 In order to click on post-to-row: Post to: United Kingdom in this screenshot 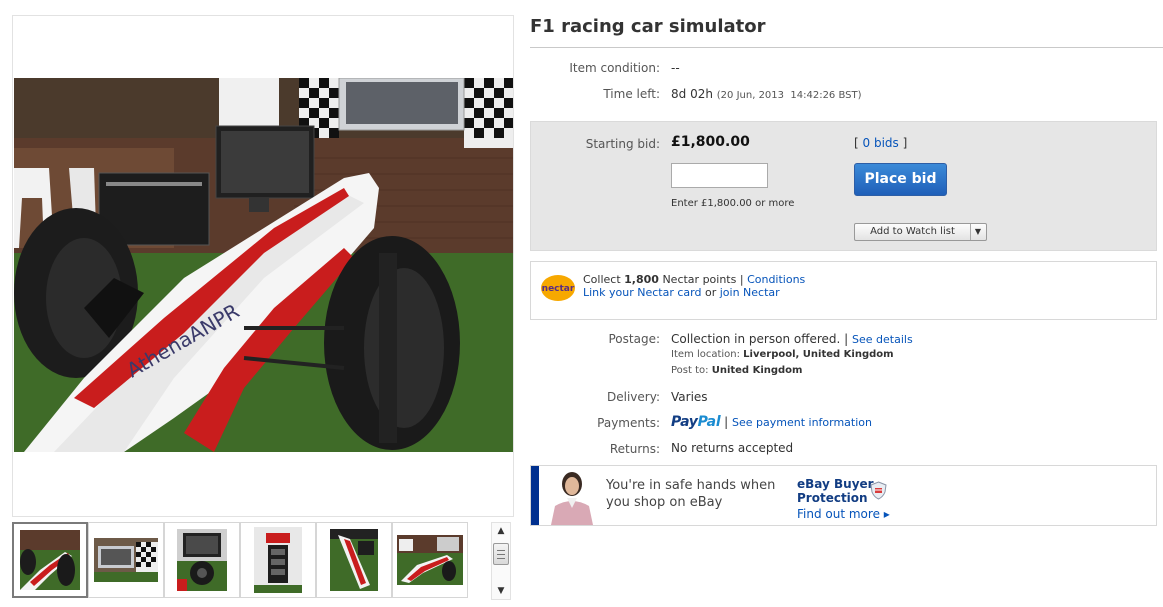, I will do `click(736, 370)`.